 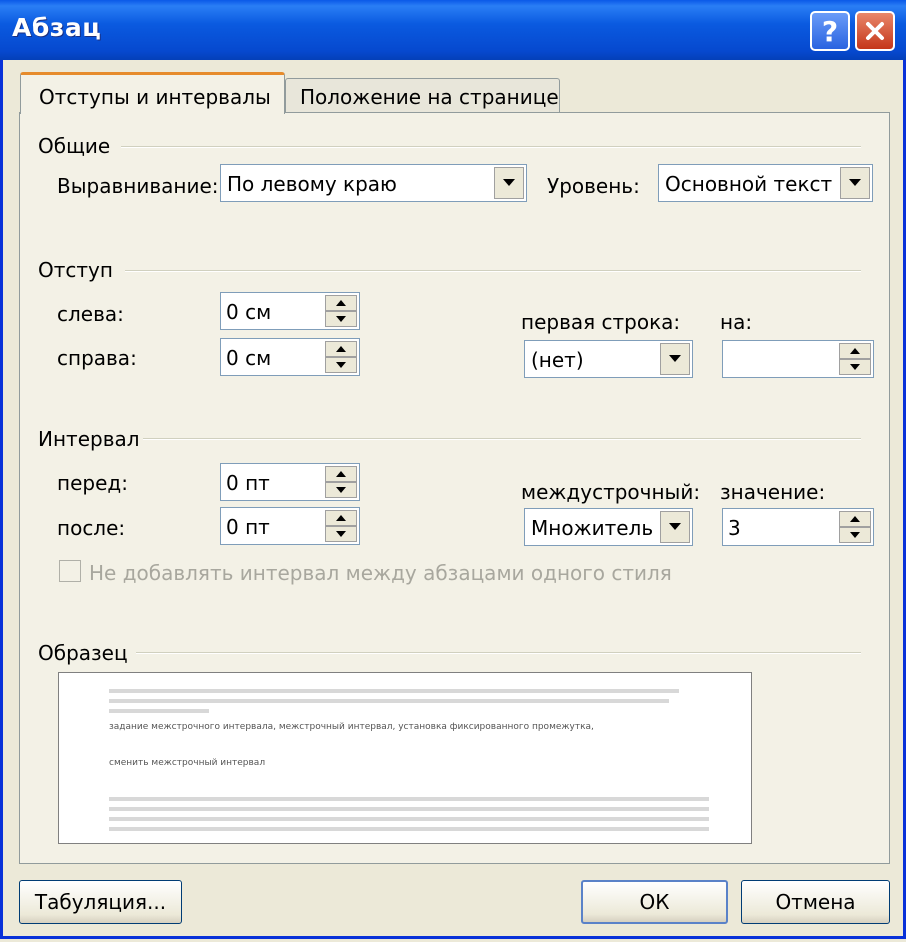 What do you see at coordinates (429, 97) in the screenshot?
I see `tab-label: Положение на странице` at bounding box center [429, 97].